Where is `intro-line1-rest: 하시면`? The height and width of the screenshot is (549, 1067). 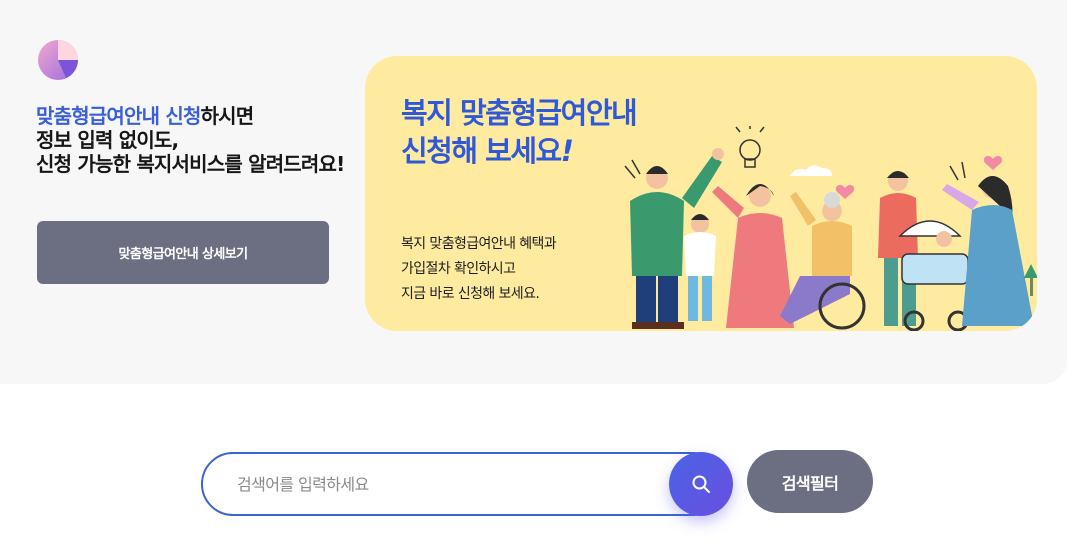 intro-line1-rest: 하시면 is located at coordinates (227, 116).